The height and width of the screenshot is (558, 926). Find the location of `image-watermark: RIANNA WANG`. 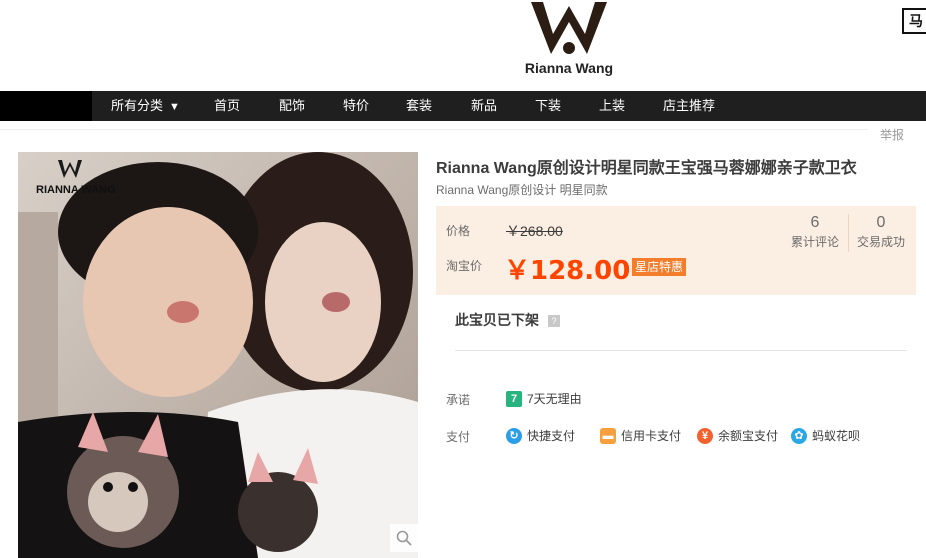

image-watermark: RIANNA WANG is located at coordinates (76, 190).